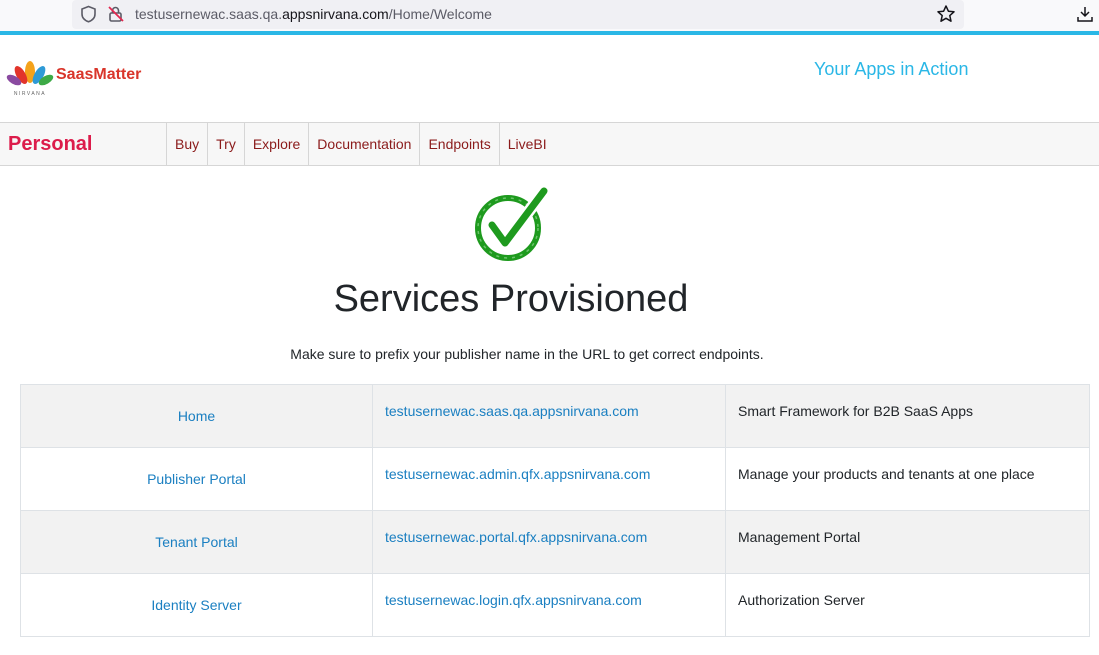 The height and width of the screenshot is (655, 1099). Describe the element at coordinates (116, 14) in the screenshot. I see `insecure-lock-icon` at that location.